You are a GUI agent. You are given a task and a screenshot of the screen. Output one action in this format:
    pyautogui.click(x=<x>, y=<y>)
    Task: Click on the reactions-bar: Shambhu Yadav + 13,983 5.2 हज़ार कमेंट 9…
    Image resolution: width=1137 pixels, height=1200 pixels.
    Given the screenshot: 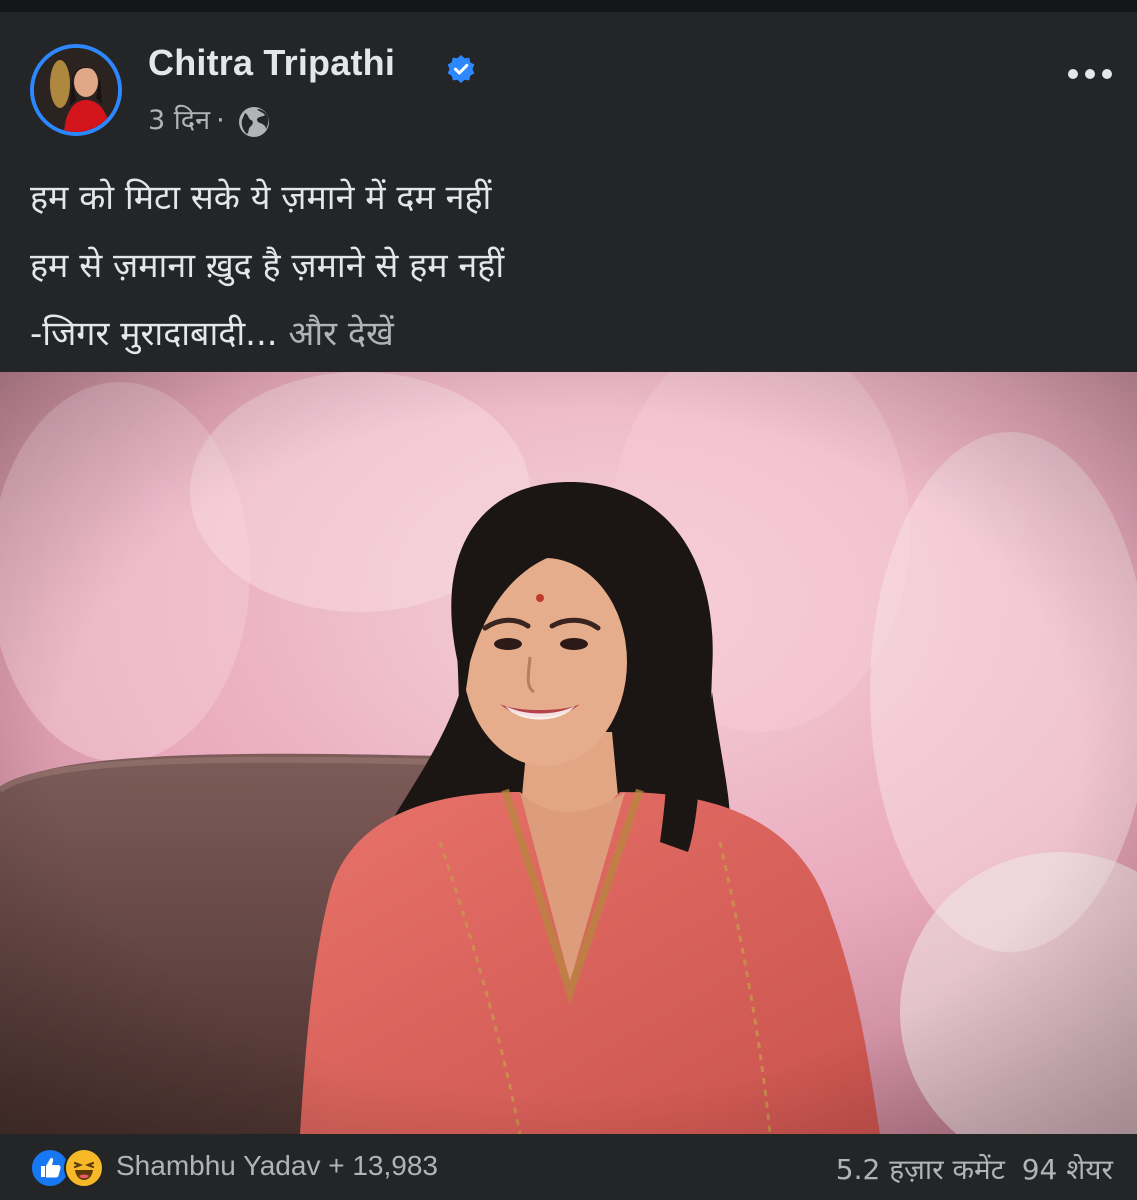 What is the action you would take?
    pyautogui.click(x=568, y=1167)
    